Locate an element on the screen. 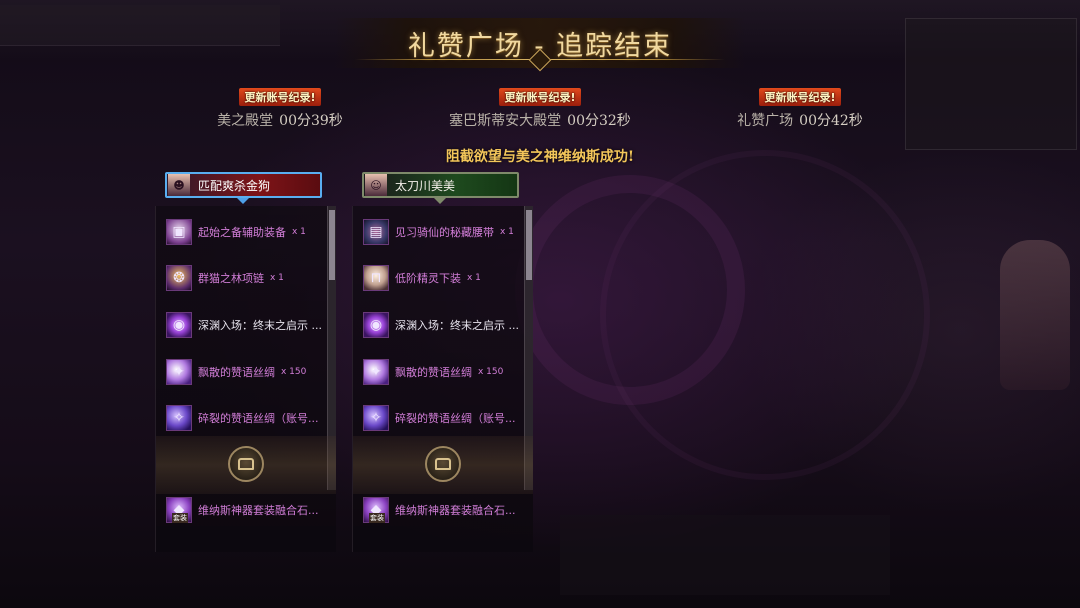 This screenshot has height=608, width=1080. loot-item: ❂ 群猫之林项链 x 1 is located at coordinates (246, 278).